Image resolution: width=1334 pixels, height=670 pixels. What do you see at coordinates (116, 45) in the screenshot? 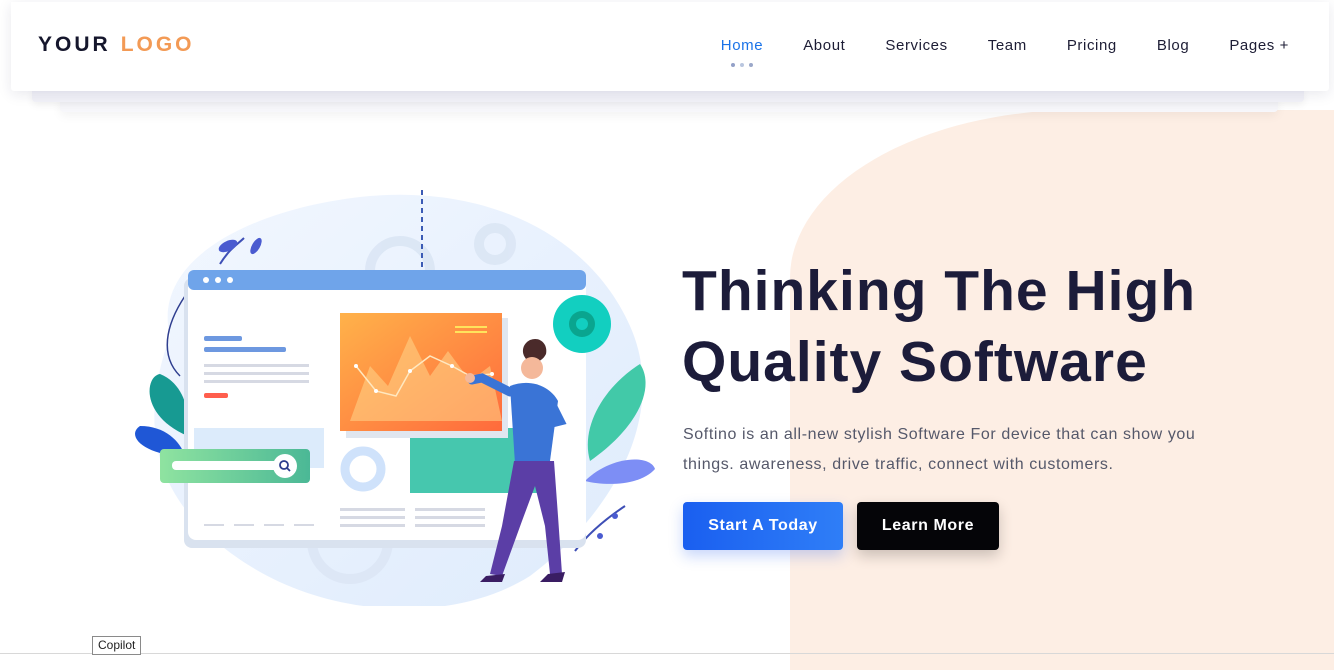
I see `site-logo: YOUR LOGO` at bounding box center [116, 45].